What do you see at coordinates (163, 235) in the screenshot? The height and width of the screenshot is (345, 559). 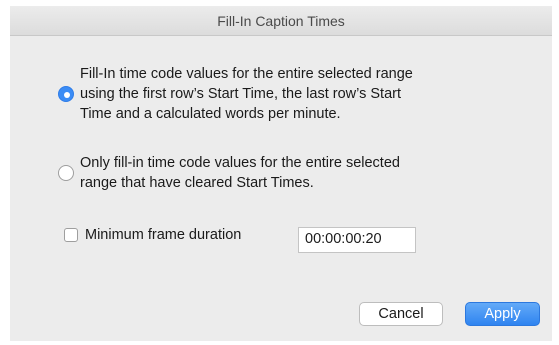 I see `min-duration-label: Minimum frame duration` at bounding box center [163, 235].